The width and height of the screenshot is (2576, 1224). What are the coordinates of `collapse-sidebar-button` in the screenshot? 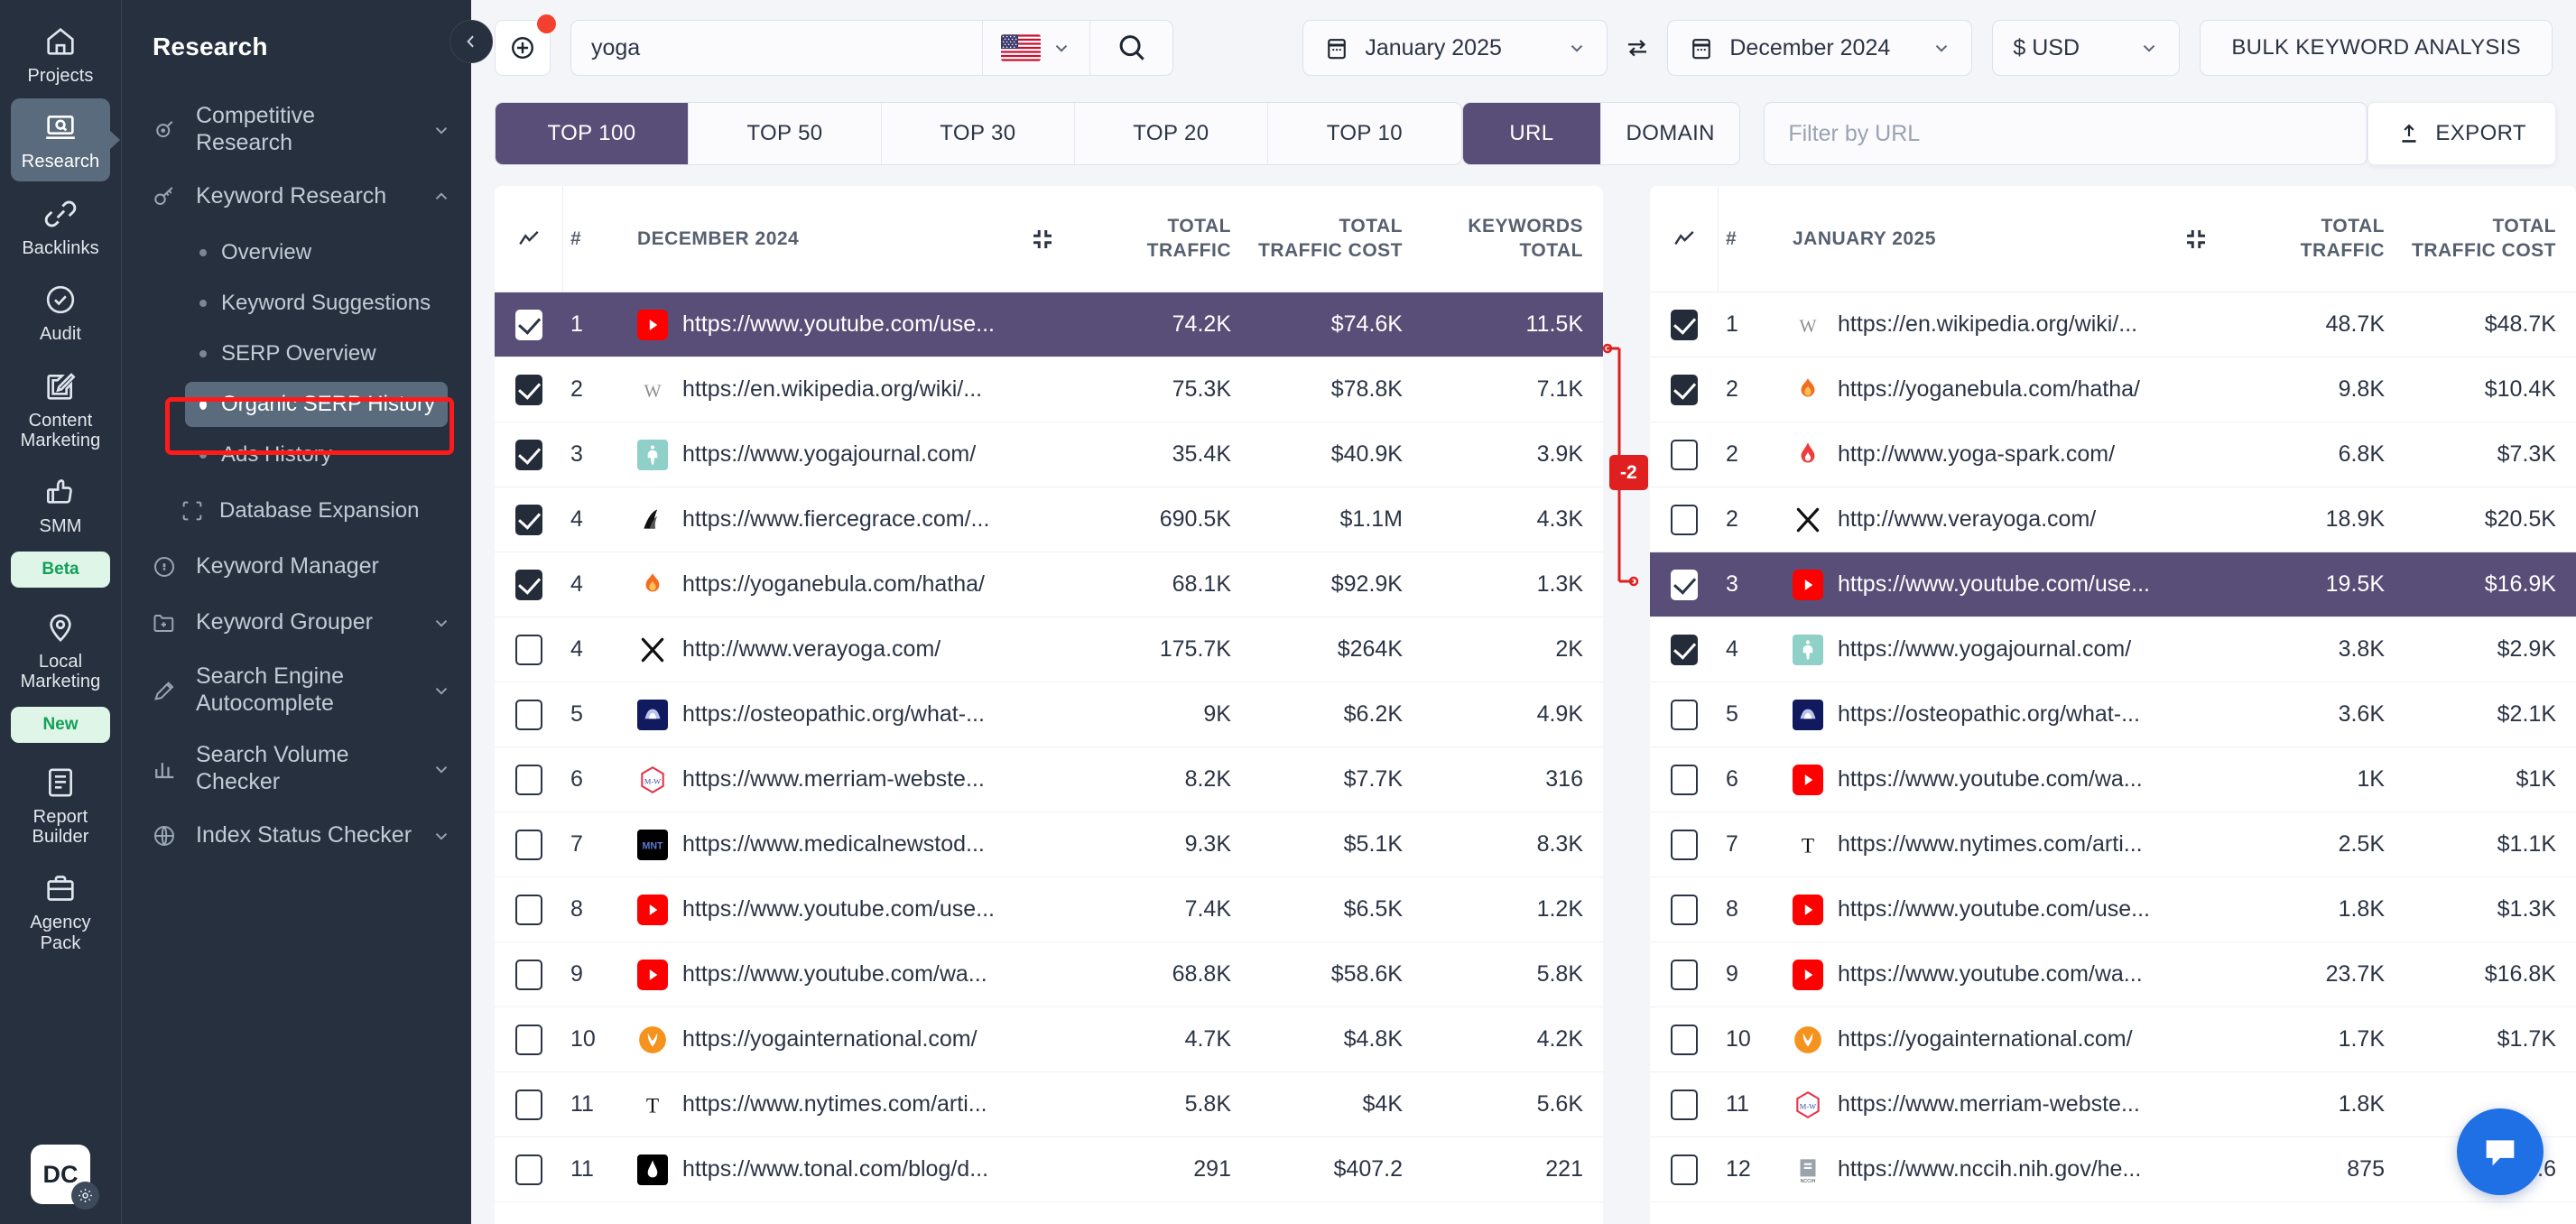 It's located at (471, 41).